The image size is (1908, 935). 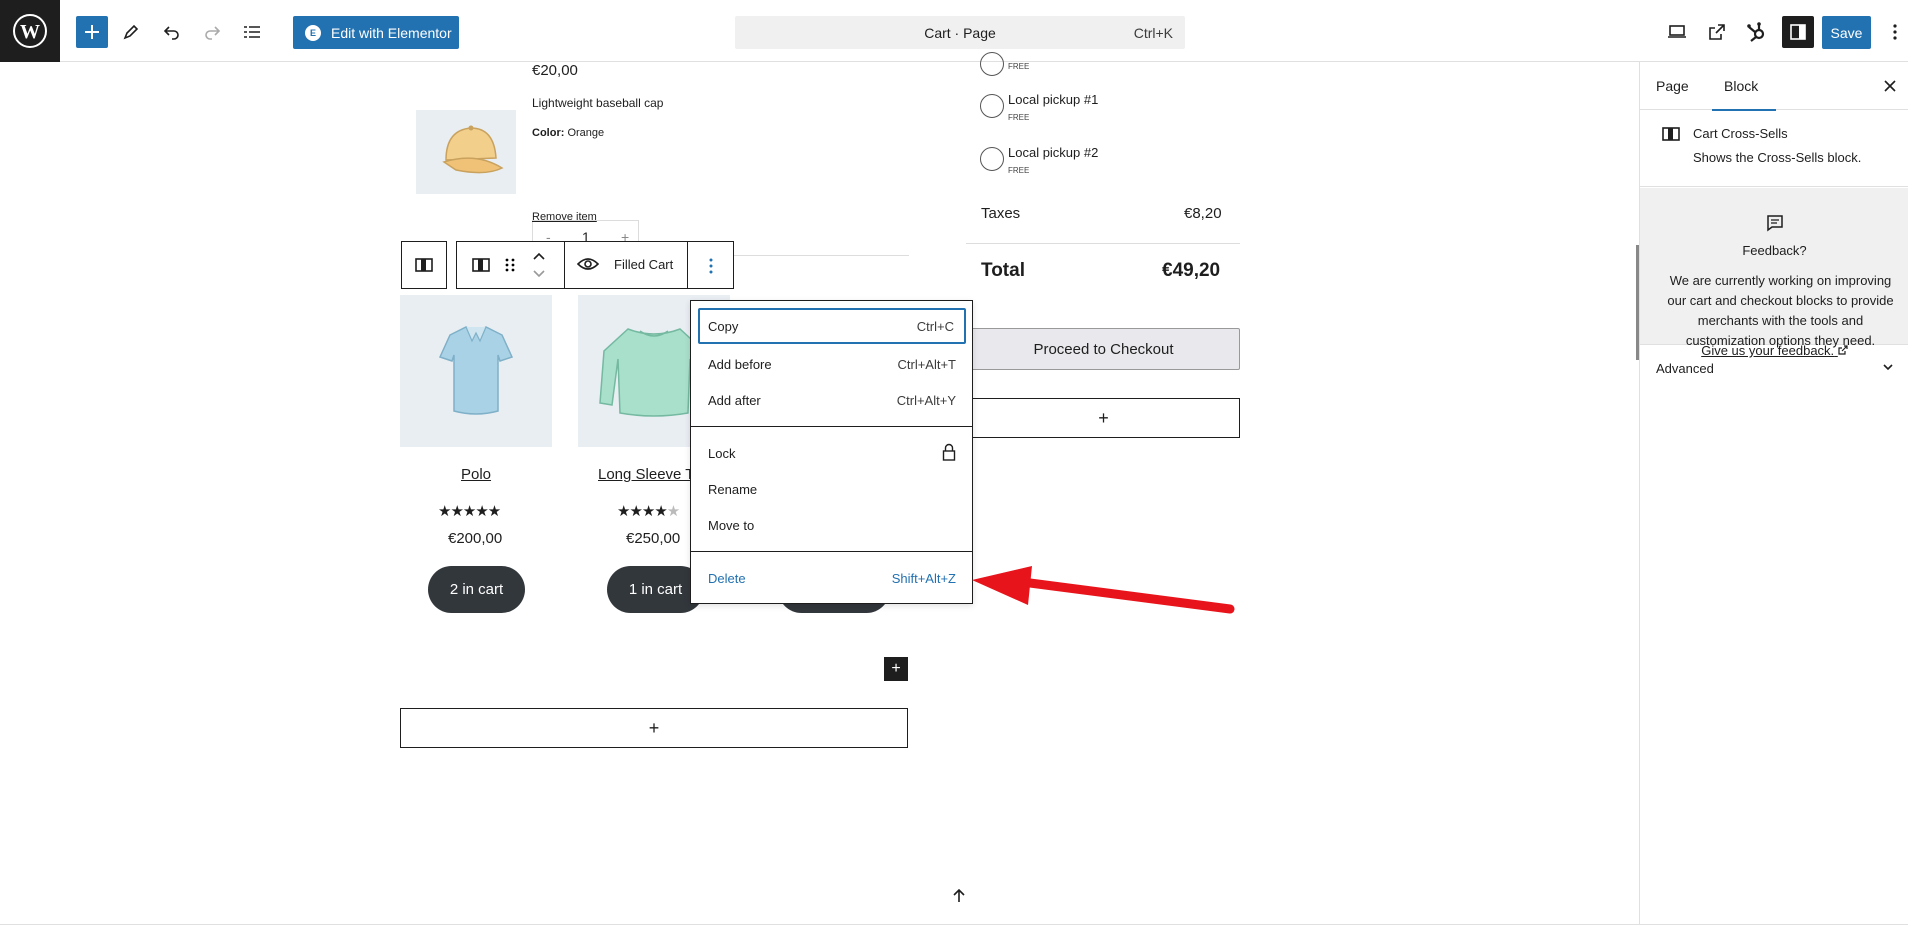 I want to click on menu-item-label: Add before, so click(x=740, y=364).